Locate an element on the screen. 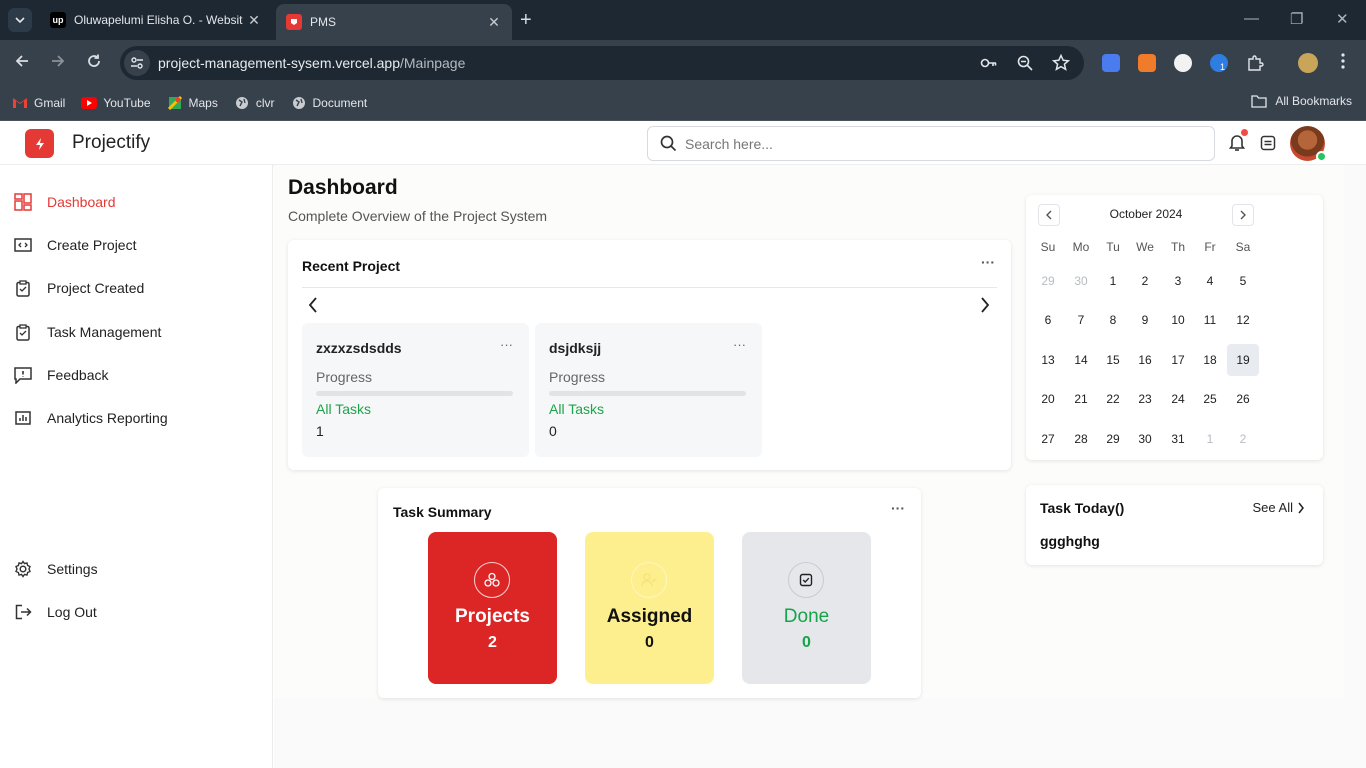  calendar-day: 9 is located at coordinates (1145, 320).